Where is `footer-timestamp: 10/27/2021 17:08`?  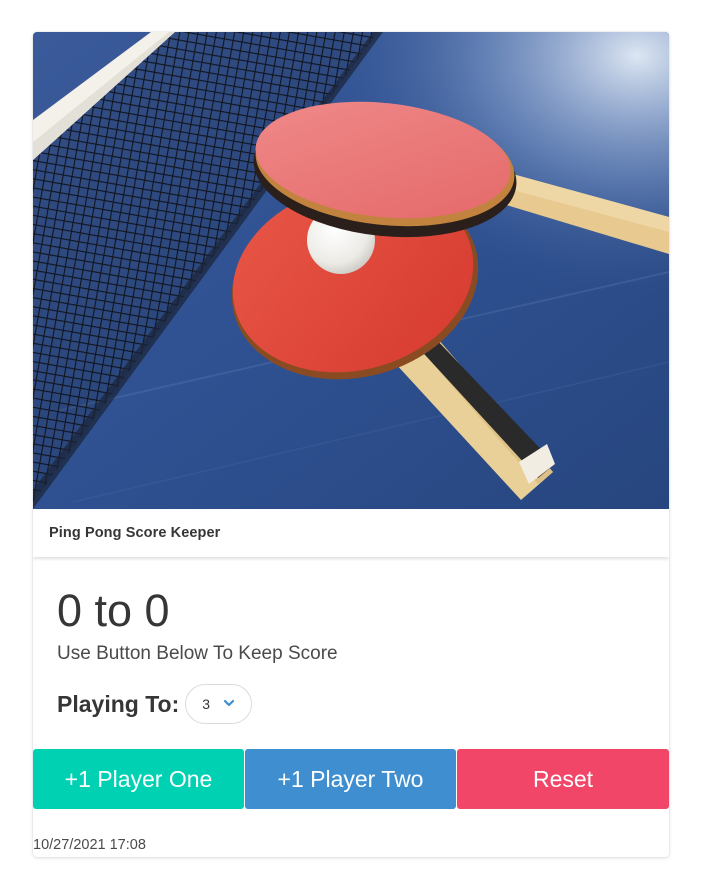
footer-timestamp: 10/27/2021 17:08 is located at coordinates (89, 845).